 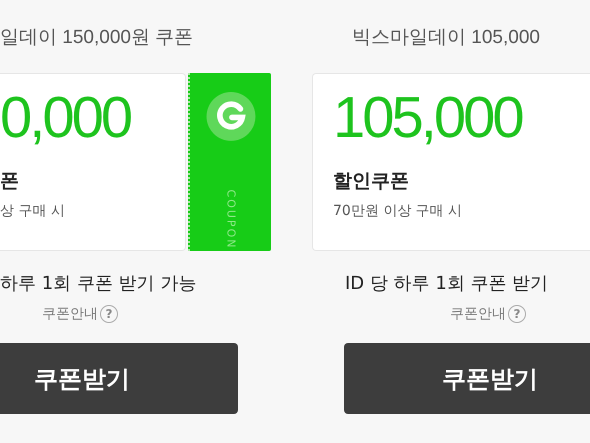 What do you see at coordinates (9, 181) in the screenshot?
I see `coupon-type: 폰` at bounding box center [9, 181].